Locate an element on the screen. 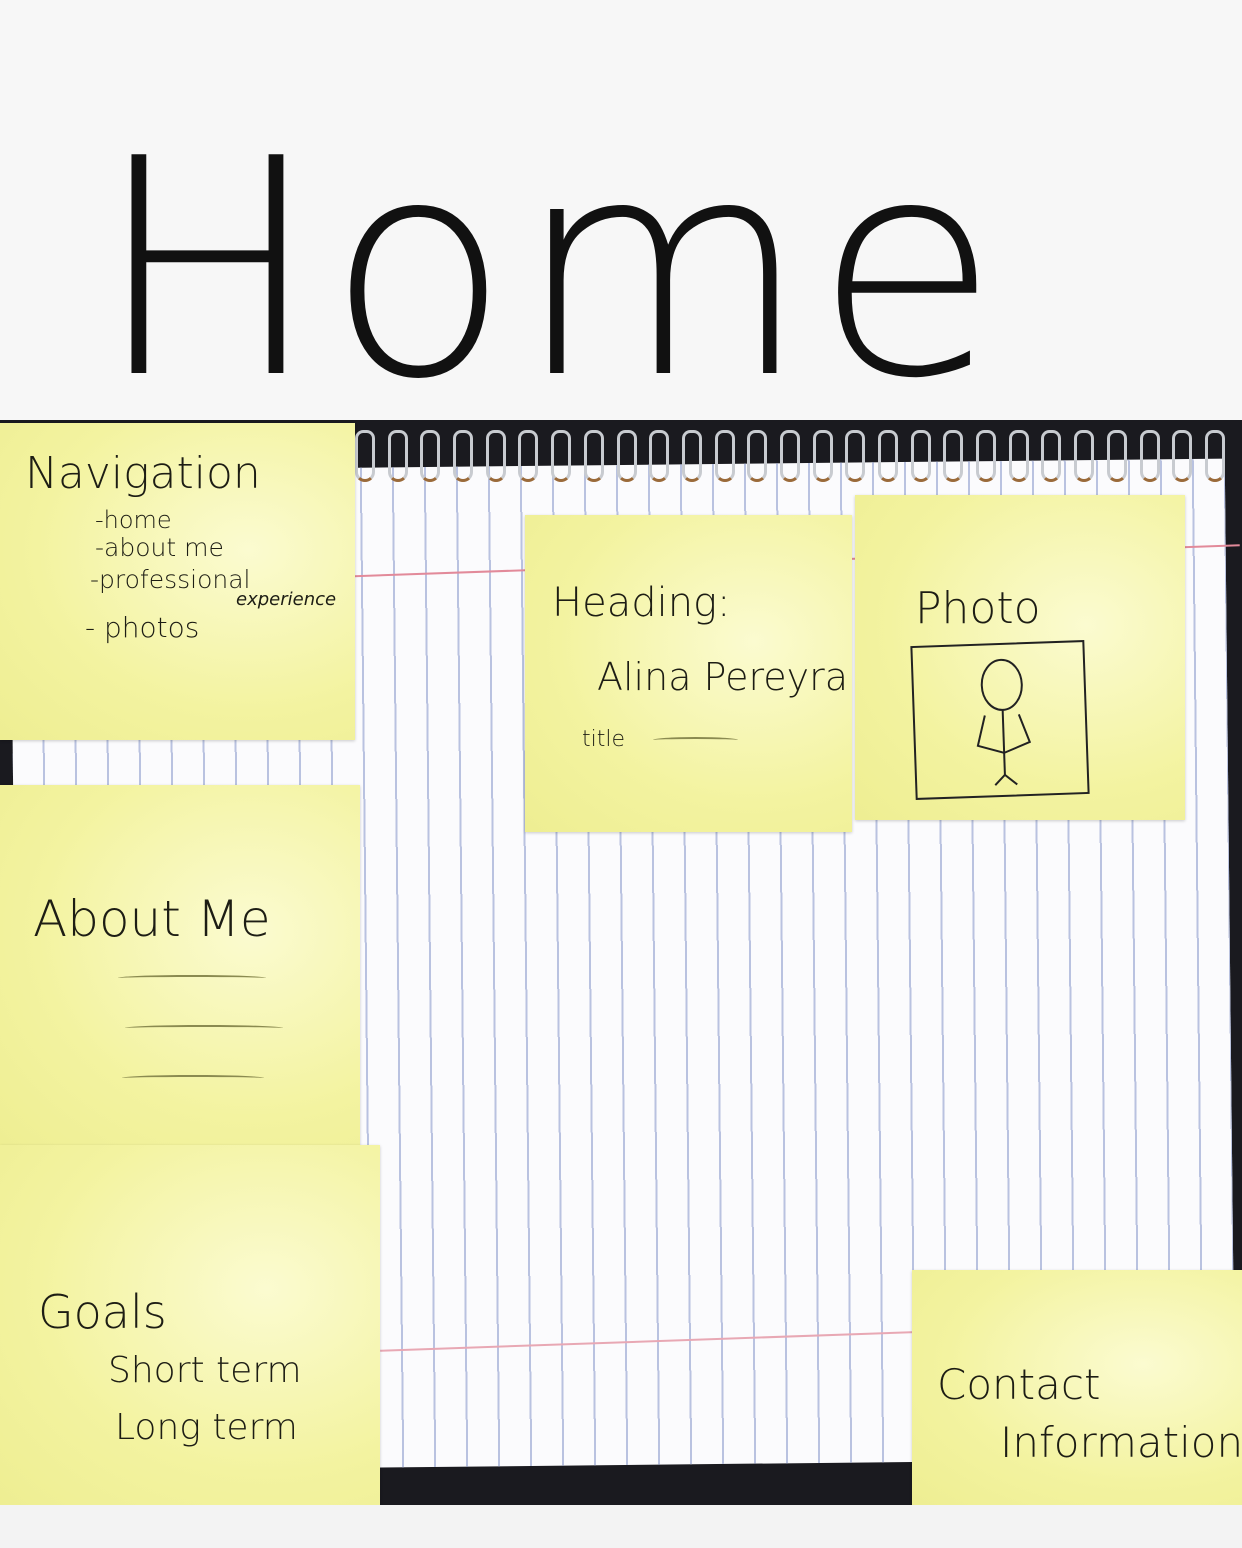  goal-item: Long term is located at coordinates (206, 1427).